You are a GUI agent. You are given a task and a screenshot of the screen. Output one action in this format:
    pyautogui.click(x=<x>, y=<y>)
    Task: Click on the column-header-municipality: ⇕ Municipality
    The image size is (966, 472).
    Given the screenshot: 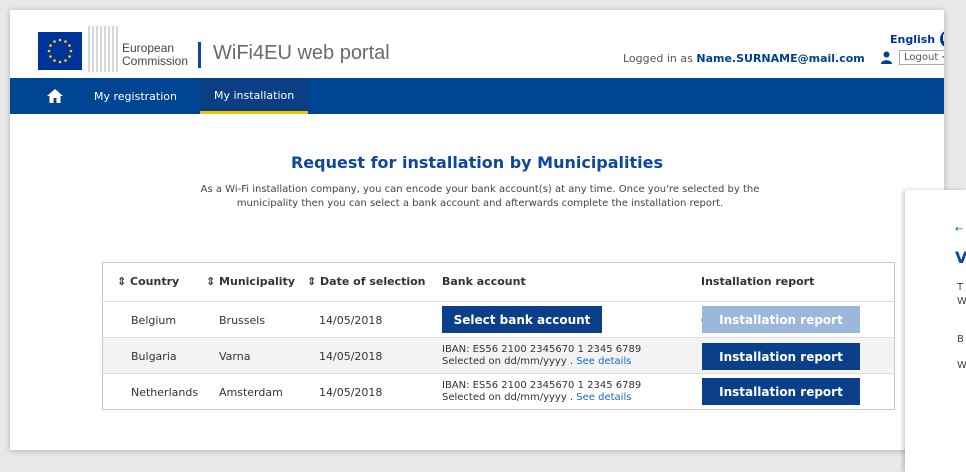 What is the action you would take?
    pyautogui.click(x=250, y=282)
    